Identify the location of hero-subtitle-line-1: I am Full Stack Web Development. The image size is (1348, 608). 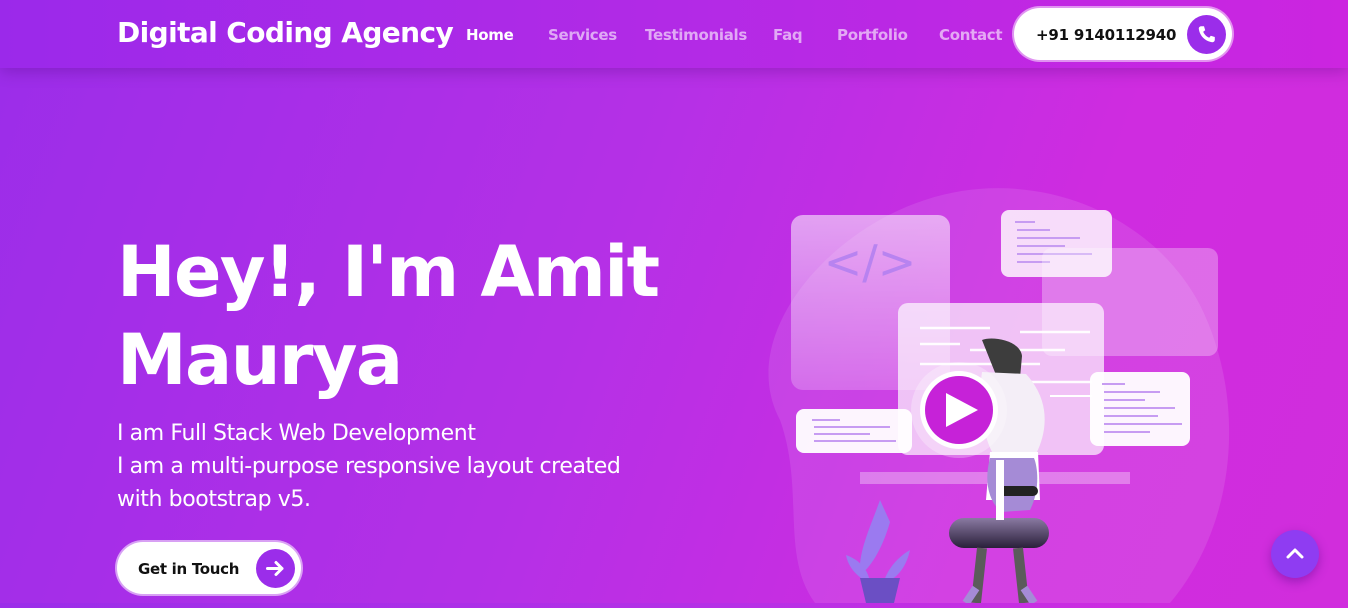
(296, 433).